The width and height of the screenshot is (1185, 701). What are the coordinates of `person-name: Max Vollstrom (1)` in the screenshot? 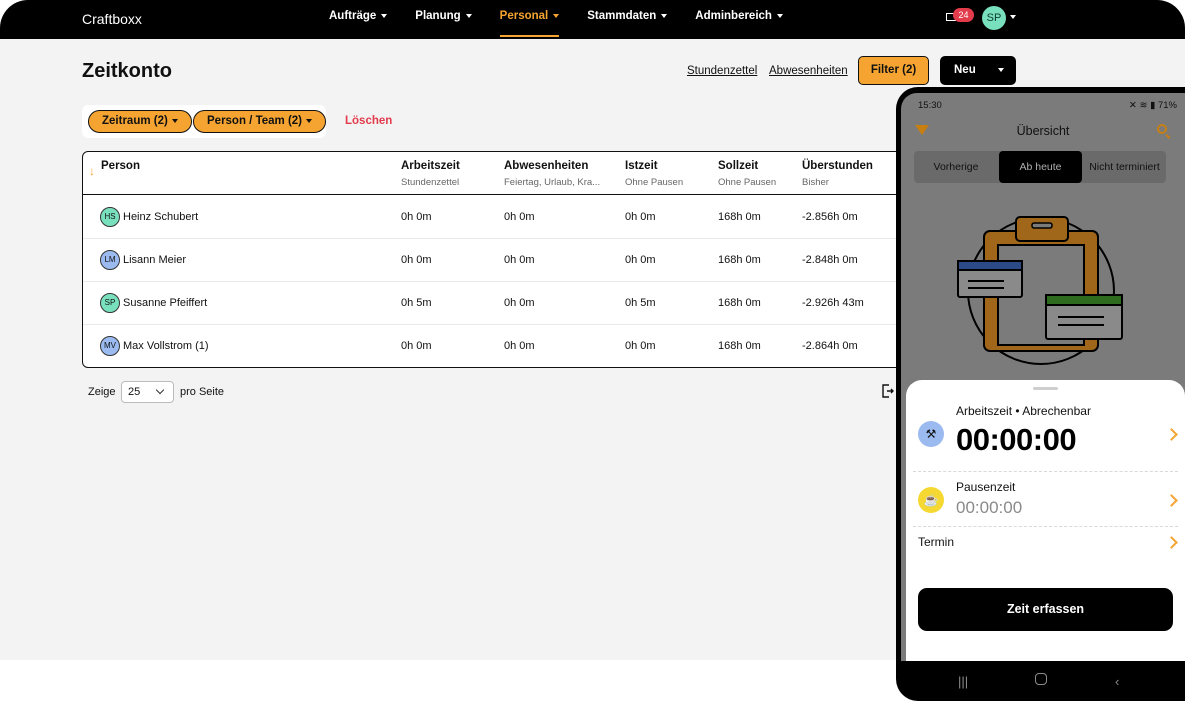 It's located at (166, 346).